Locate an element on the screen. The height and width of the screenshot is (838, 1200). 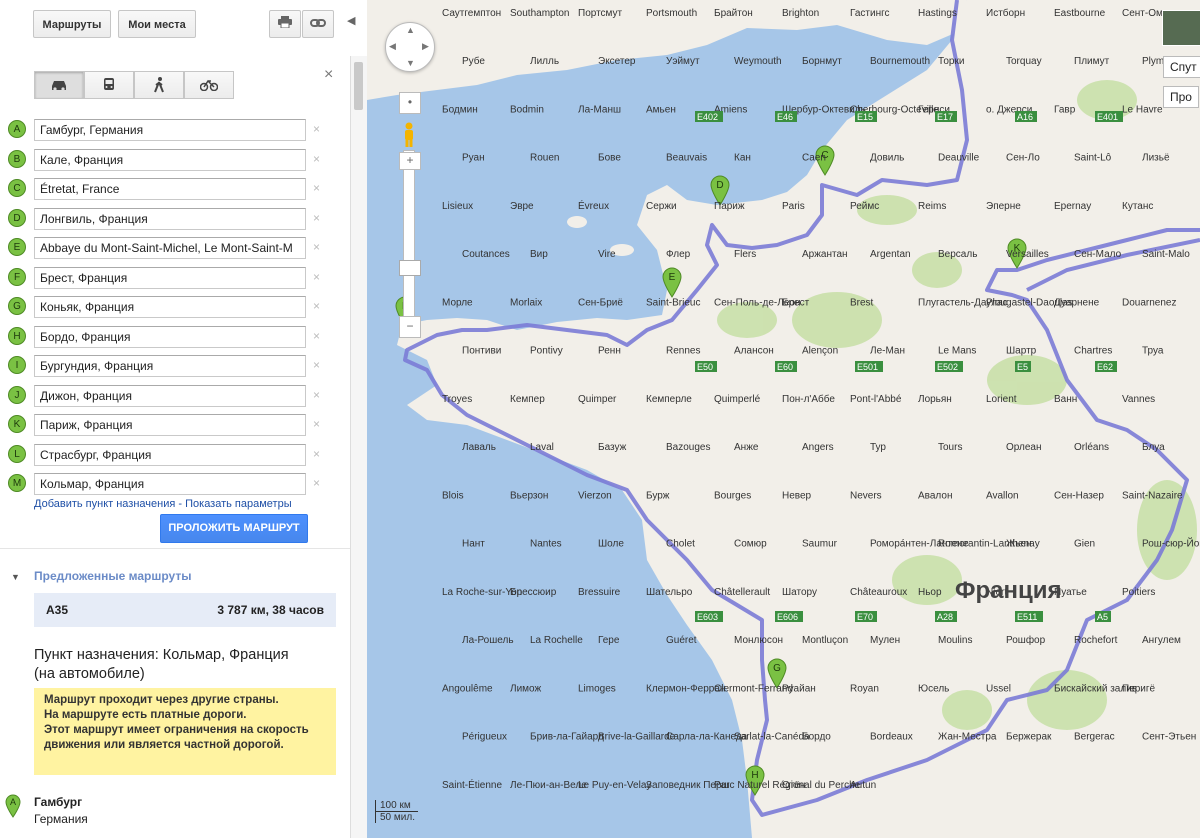
city-label: Bordeaux is located at coordinates (891, 737).